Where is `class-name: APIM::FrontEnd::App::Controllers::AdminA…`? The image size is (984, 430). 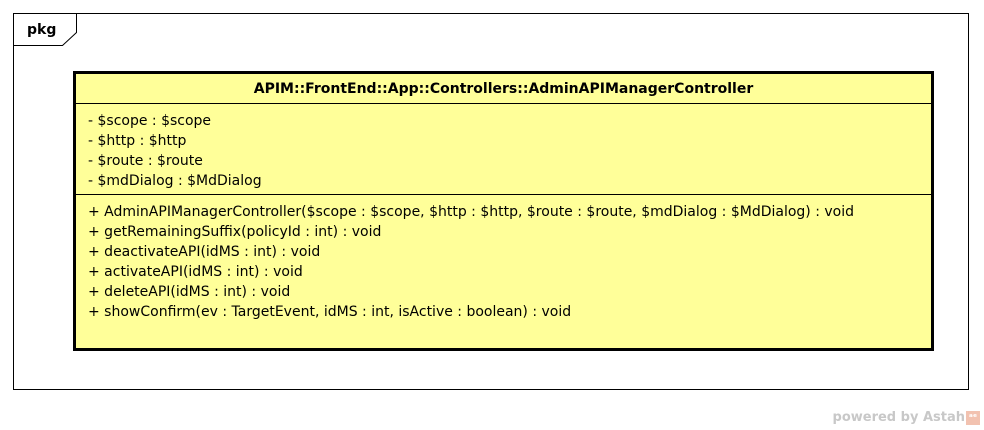 class-name: APIM::FrontEnd::App::Controllers::AdminA… is located at coordinates (503, 89).